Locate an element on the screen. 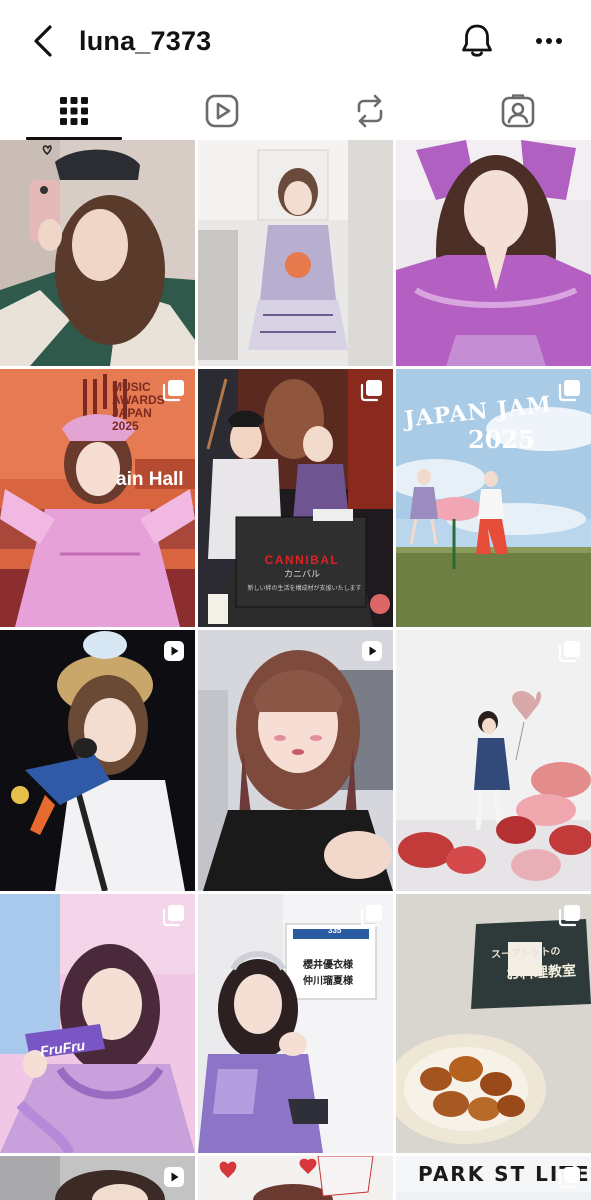 Image resolution: width=591 pixels, height=1200 pixels. grid-post: FruFru is located at coordinates (97, 1023).